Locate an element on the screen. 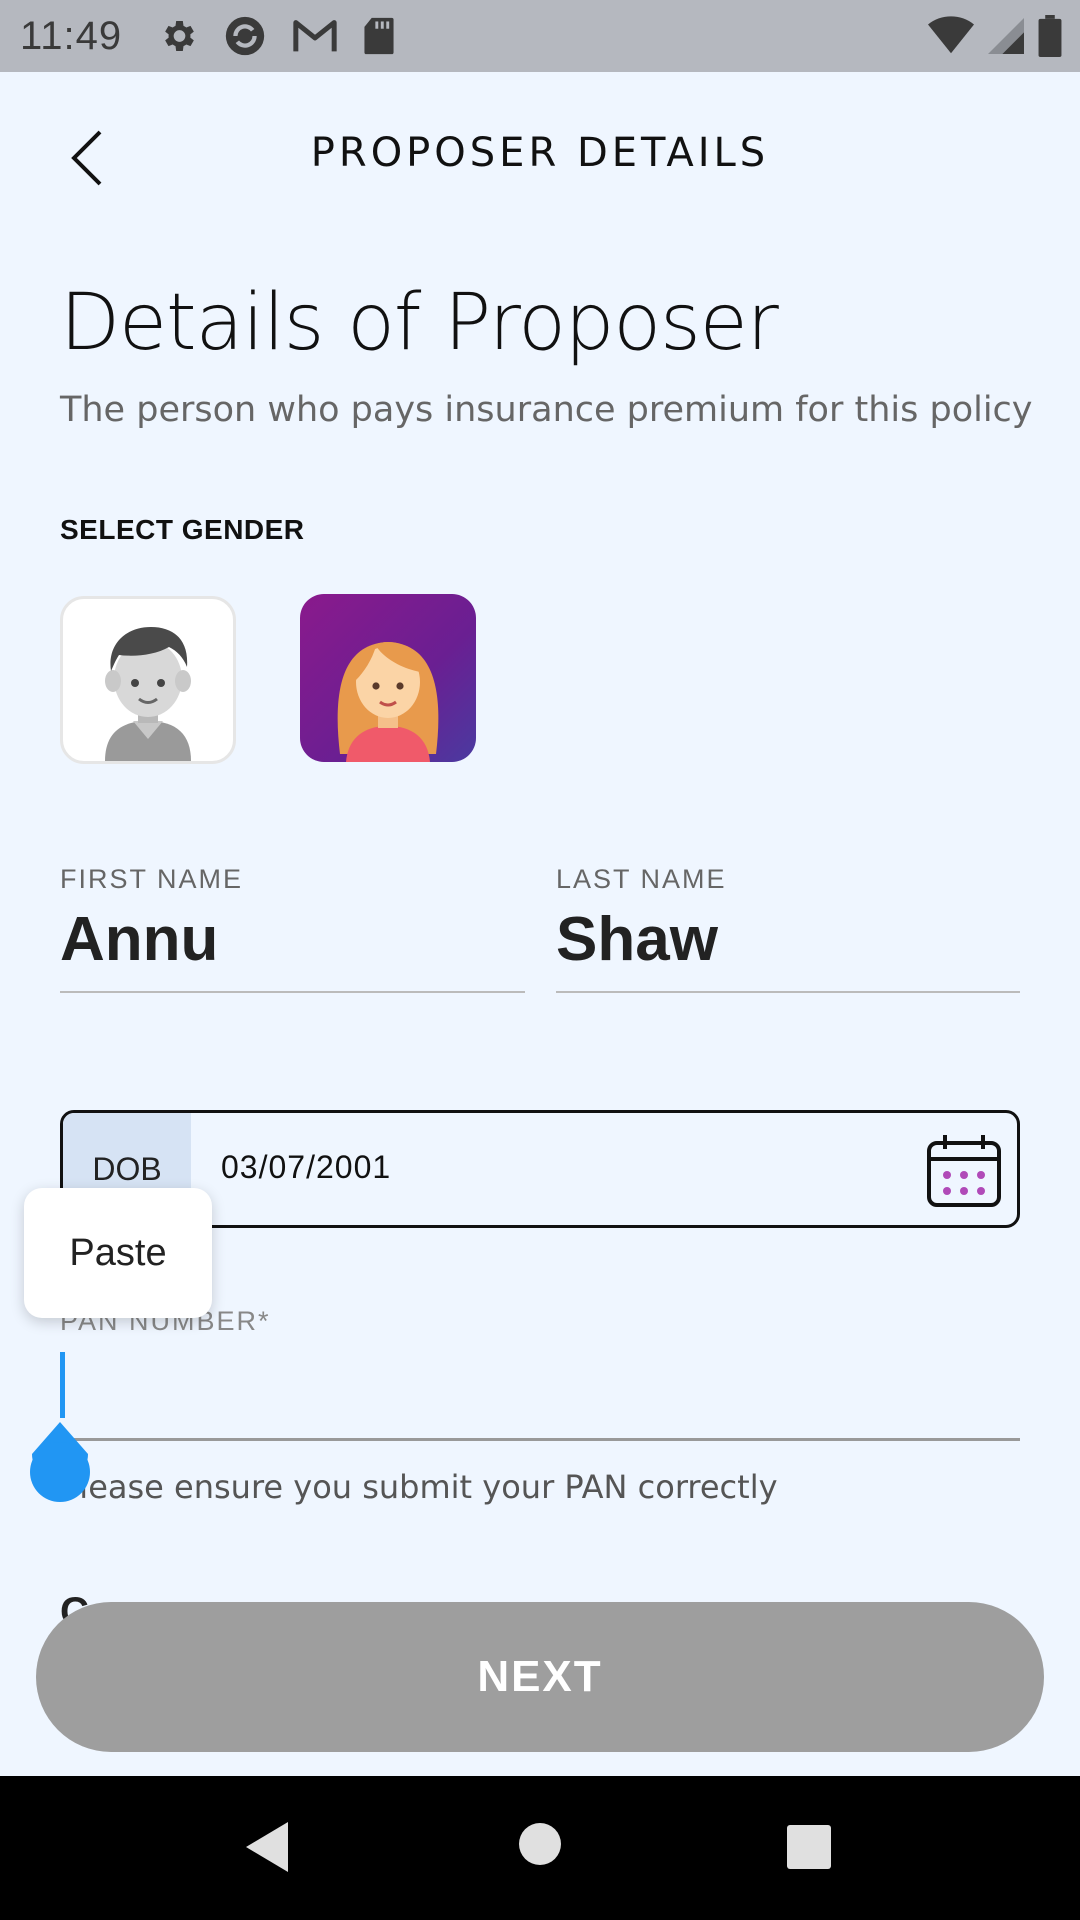 This screenshot has width=1080, height=1920. first-name-underline is located at coordinates (292, 992).